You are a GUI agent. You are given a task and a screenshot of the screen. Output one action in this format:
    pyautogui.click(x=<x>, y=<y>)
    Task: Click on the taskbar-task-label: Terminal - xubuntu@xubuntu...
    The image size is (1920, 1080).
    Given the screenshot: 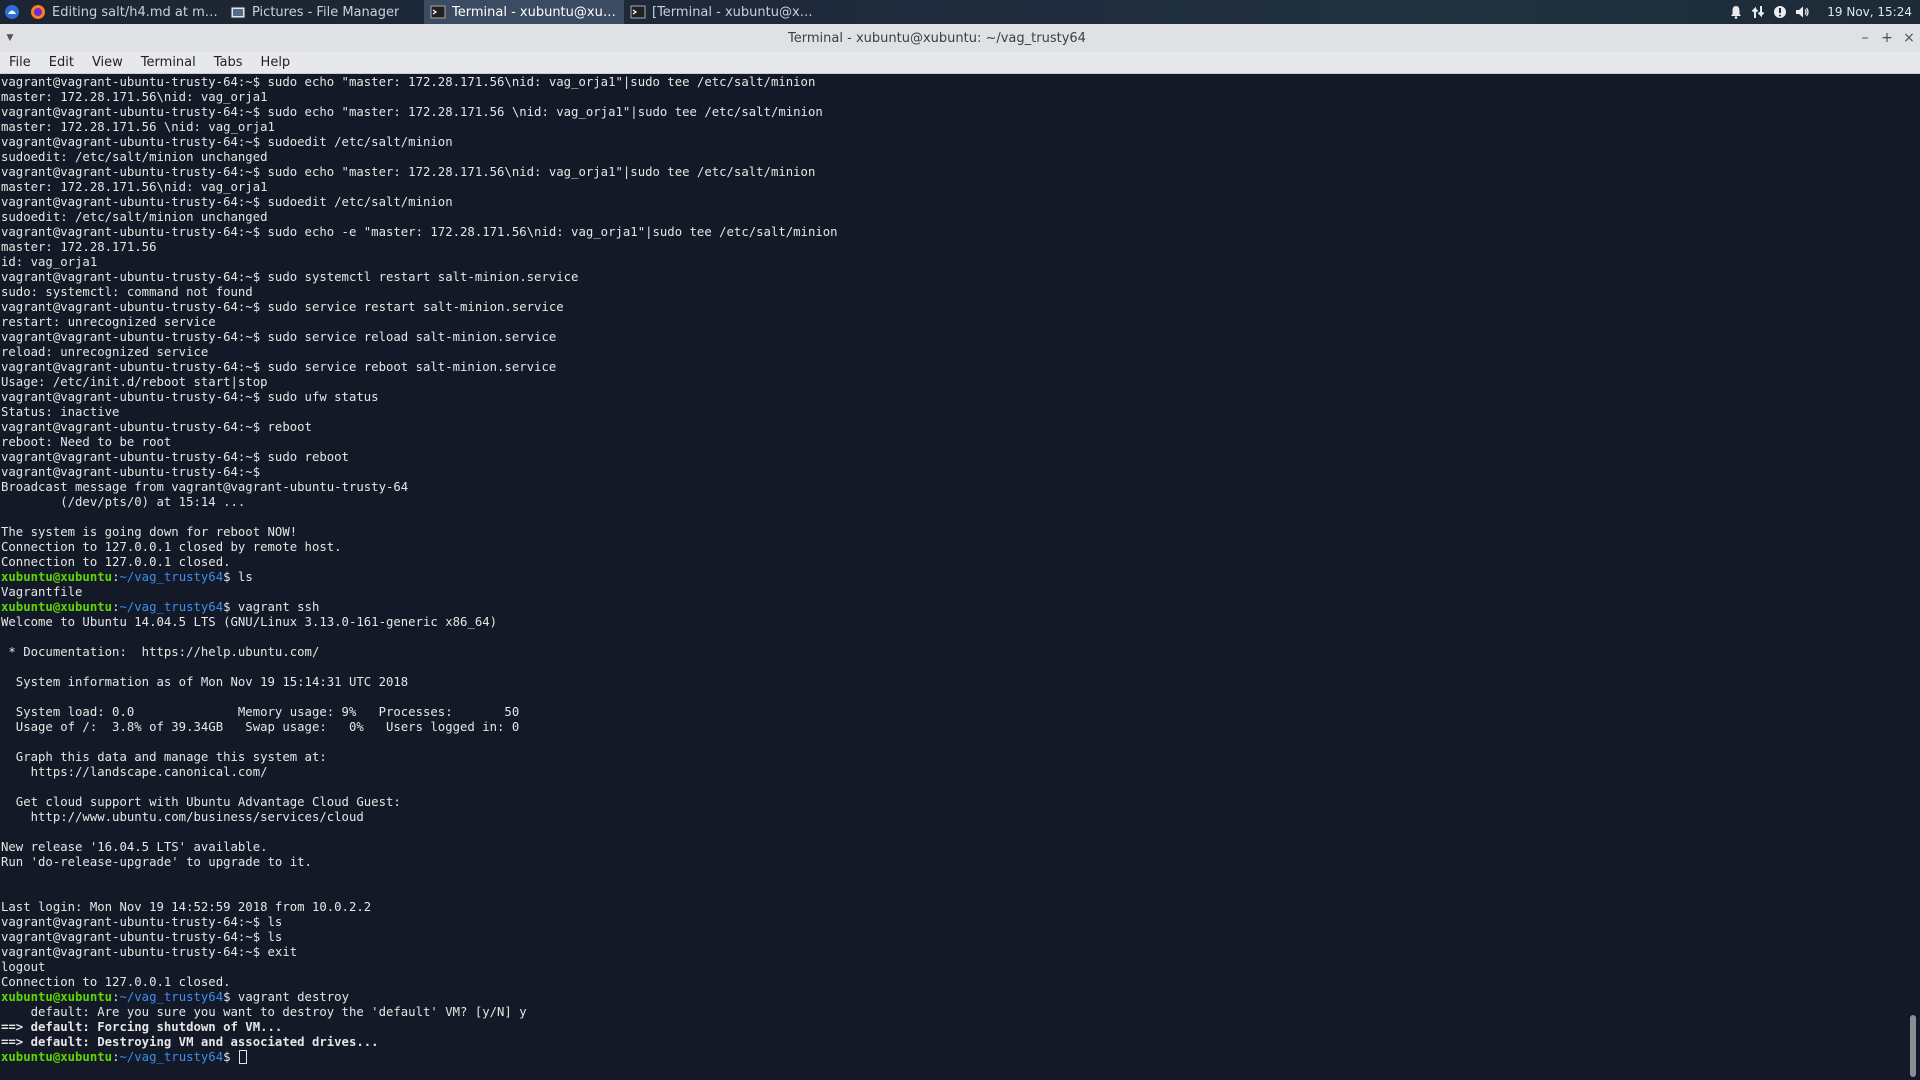 What is the action you would take?
    pyautogui.click(x=535, y=12)
    